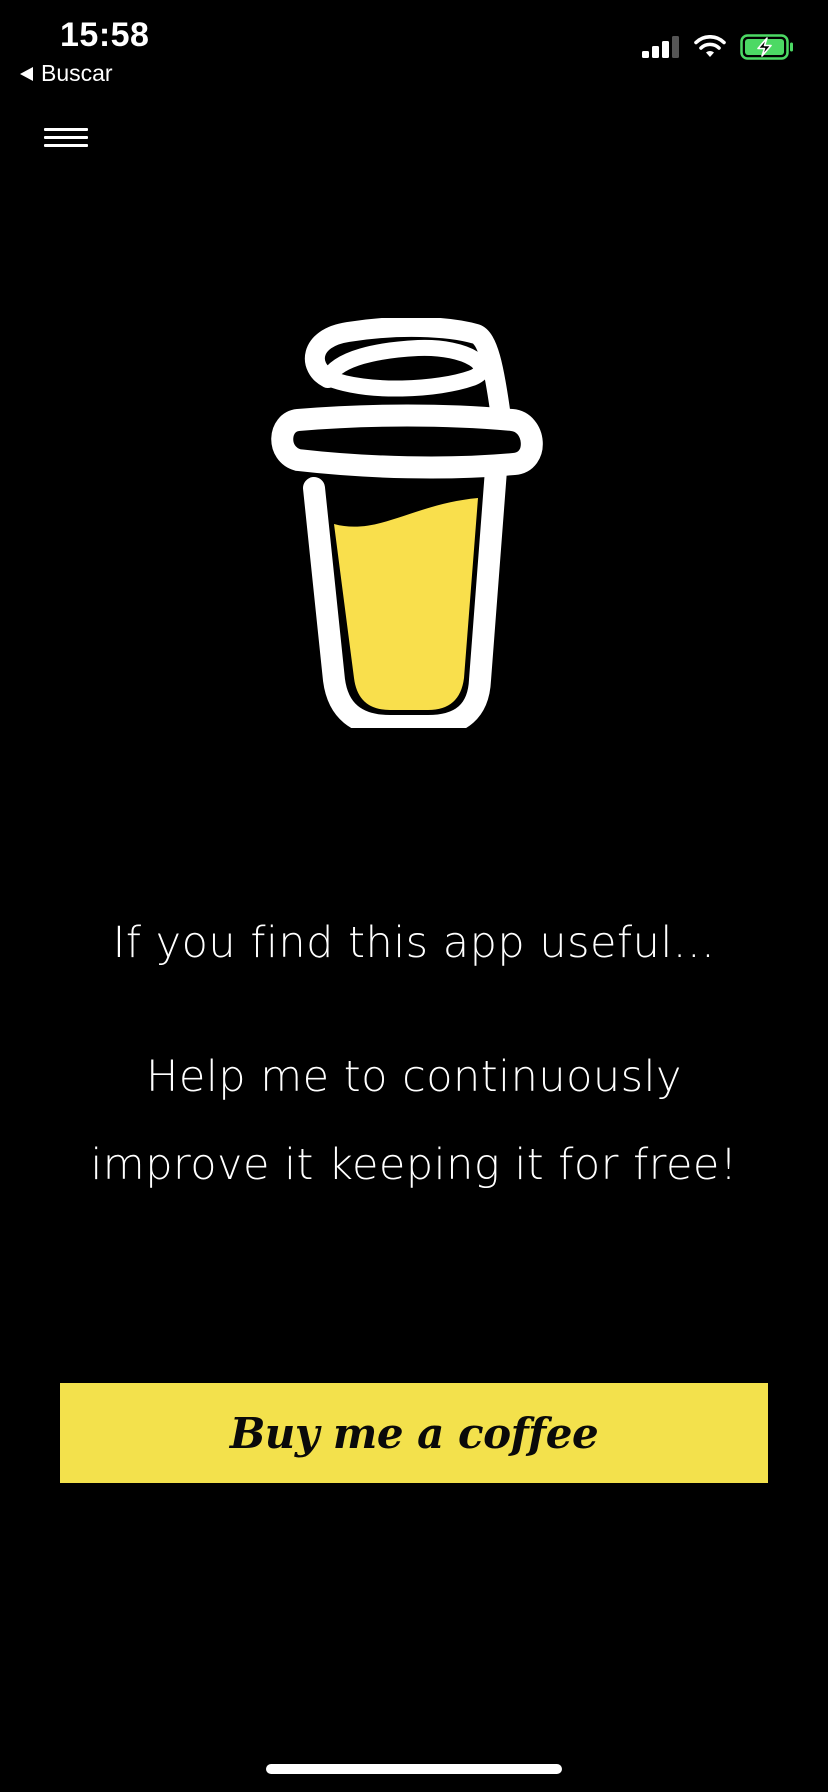  I want to click on home-indicator, so click(414, 1769).